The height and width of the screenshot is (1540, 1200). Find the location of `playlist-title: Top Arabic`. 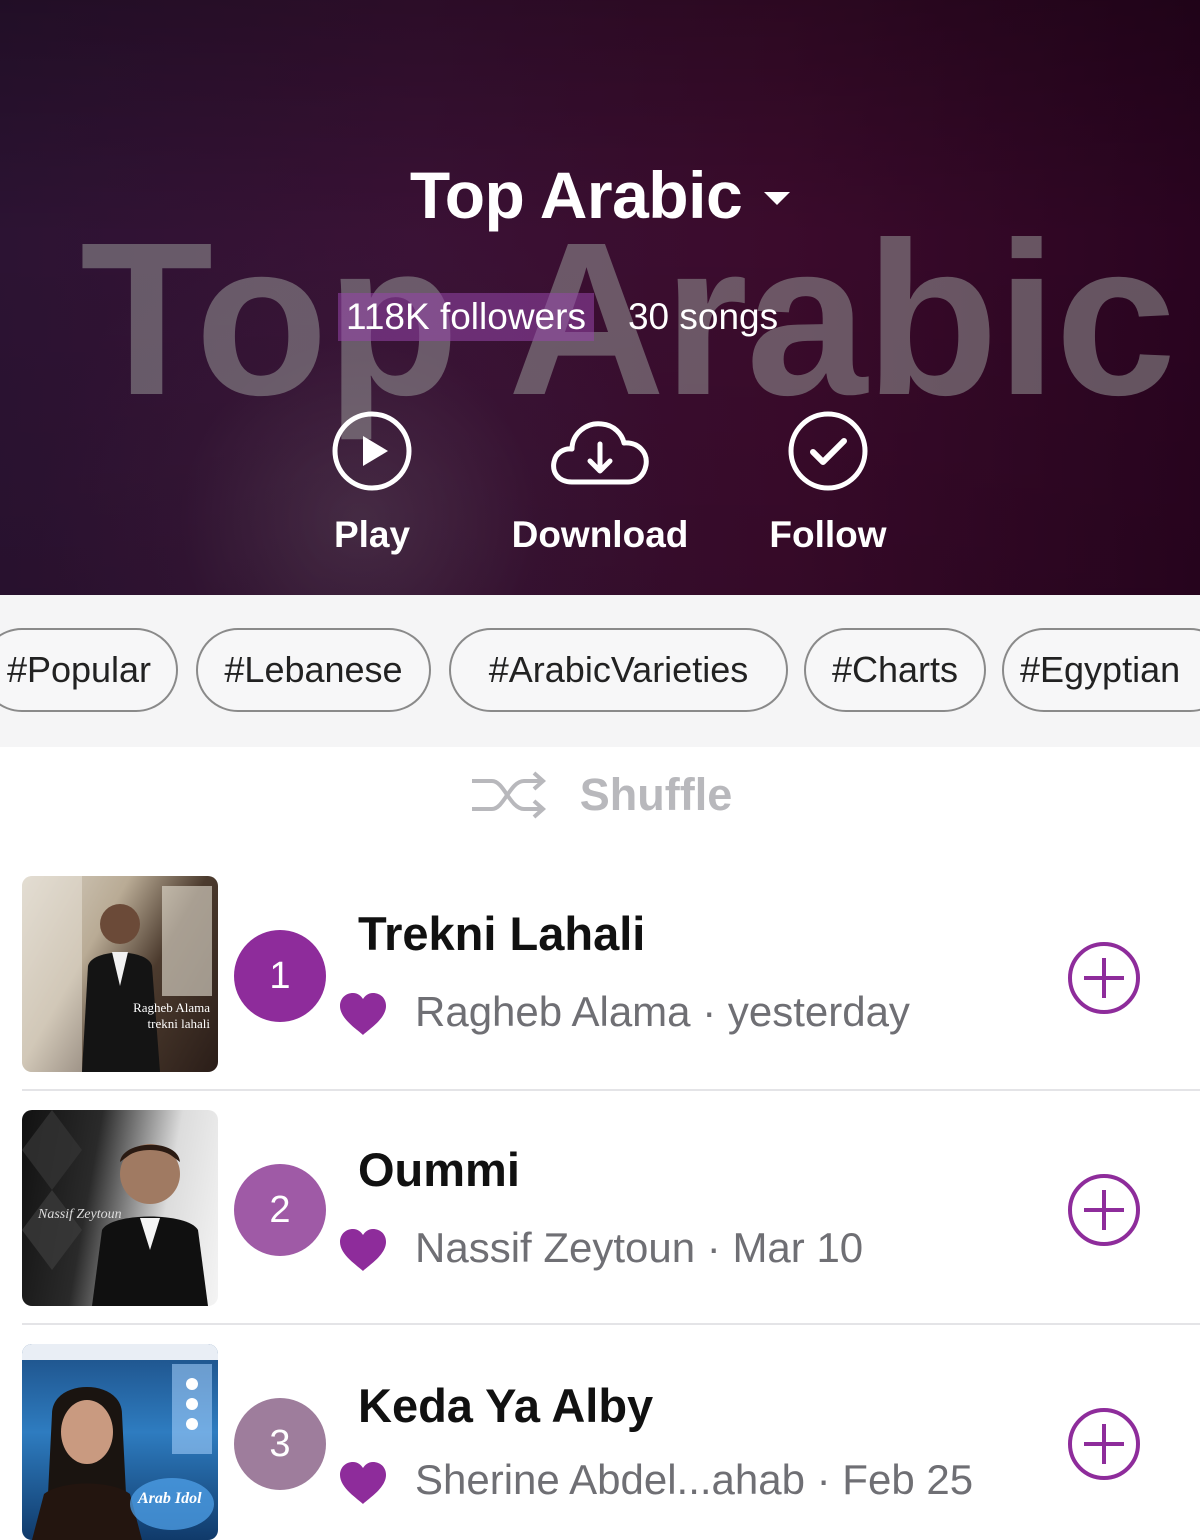

playlist-title: Top Arabic is located at coordinates (576, 195).